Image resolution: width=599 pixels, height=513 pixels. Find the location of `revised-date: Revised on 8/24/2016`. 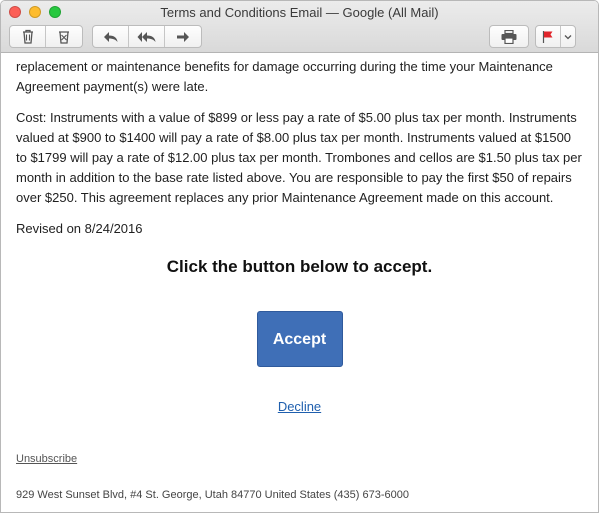

revised-date: Revised on 8/24/2016 is located at coordinates (79, 228).